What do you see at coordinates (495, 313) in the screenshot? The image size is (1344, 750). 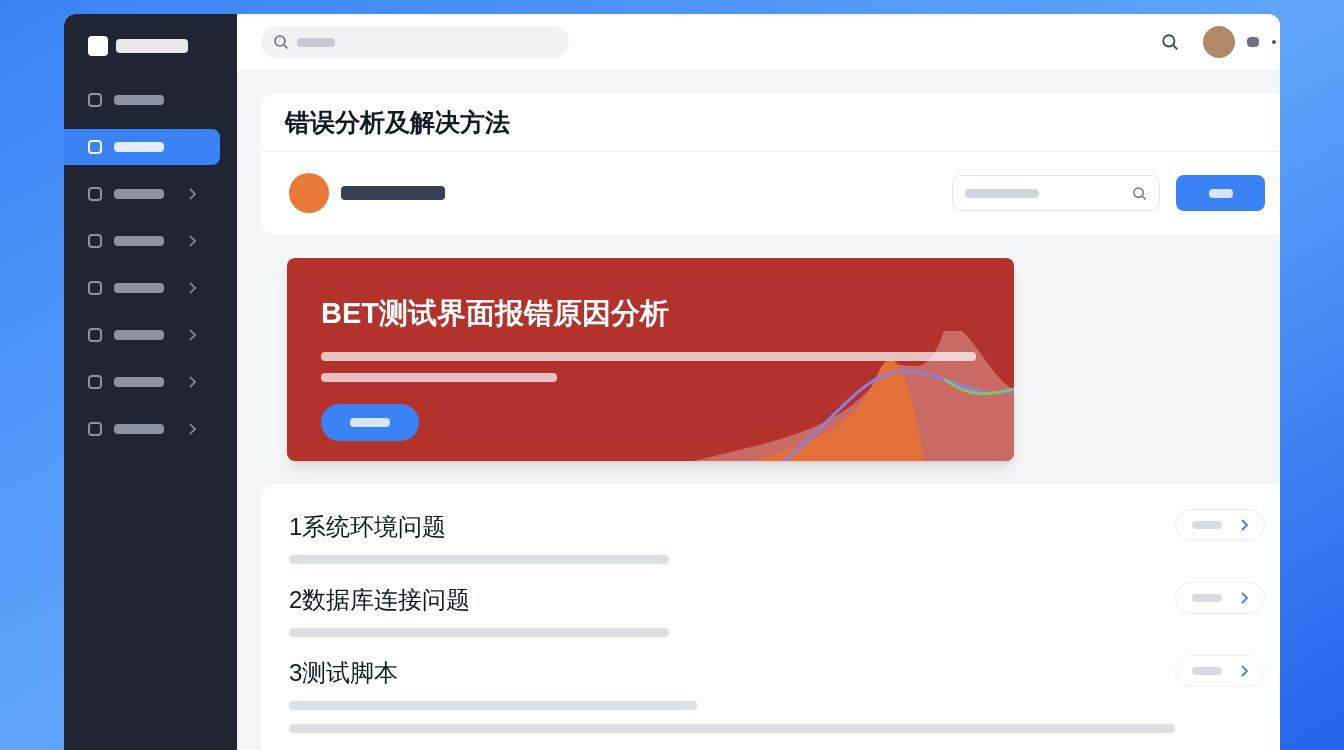 I see `banner-title: BET测试界面报错原因分析` at bounding box center [495, 313].